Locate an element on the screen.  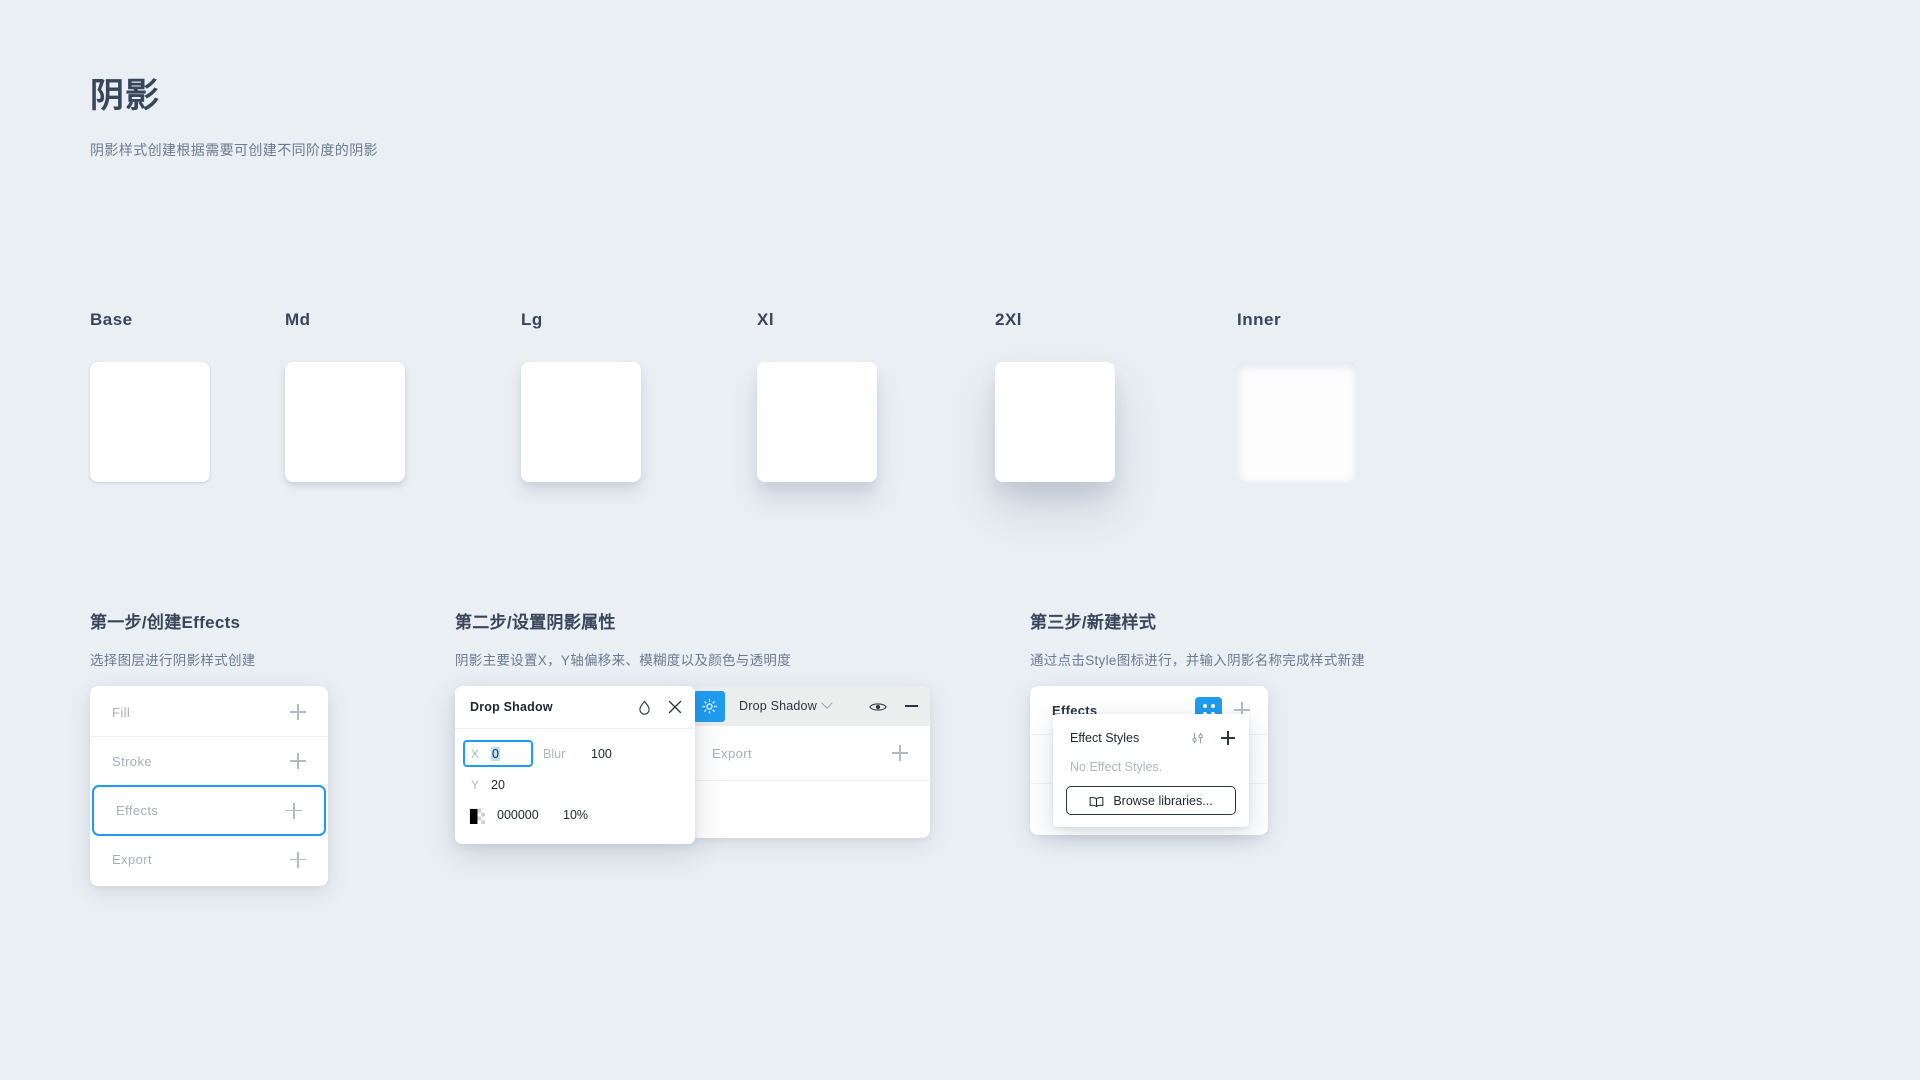
swatch-2xl: 2Xl is located at coordinates (1115, 396).